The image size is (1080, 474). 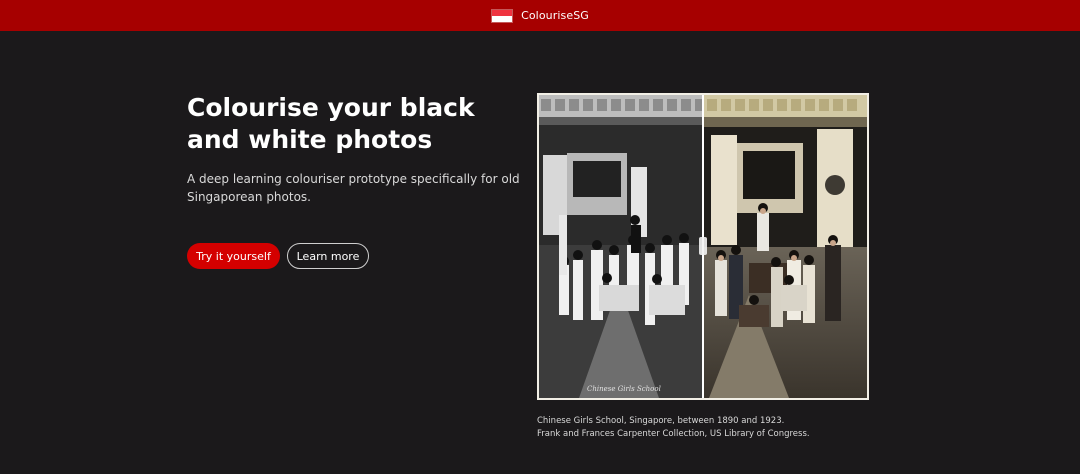 What do you see at coordinates (331, 123) in the screenshot?
I see `hero-title: Colourise your black and white photos` at bounding box center [331, 123].